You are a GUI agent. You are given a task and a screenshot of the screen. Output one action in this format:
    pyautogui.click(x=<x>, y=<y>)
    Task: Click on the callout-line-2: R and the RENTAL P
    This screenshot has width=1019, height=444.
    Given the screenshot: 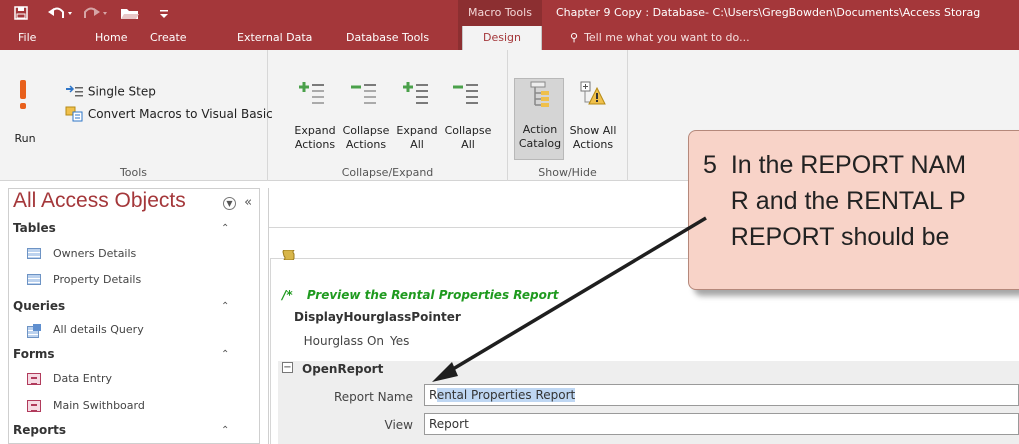 What is the action you would take?
    pyautogui.click(x=848, y=201)
    